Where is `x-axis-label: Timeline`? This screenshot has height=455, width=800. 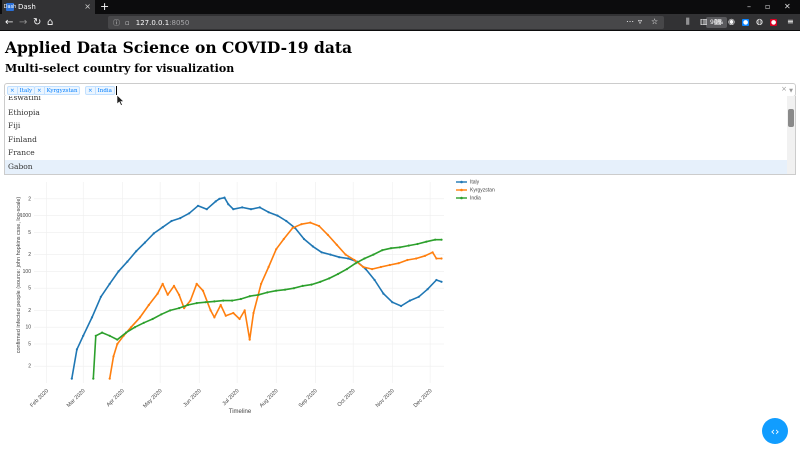
x-axis-label: Timeline is located at coordinates (240, 412).